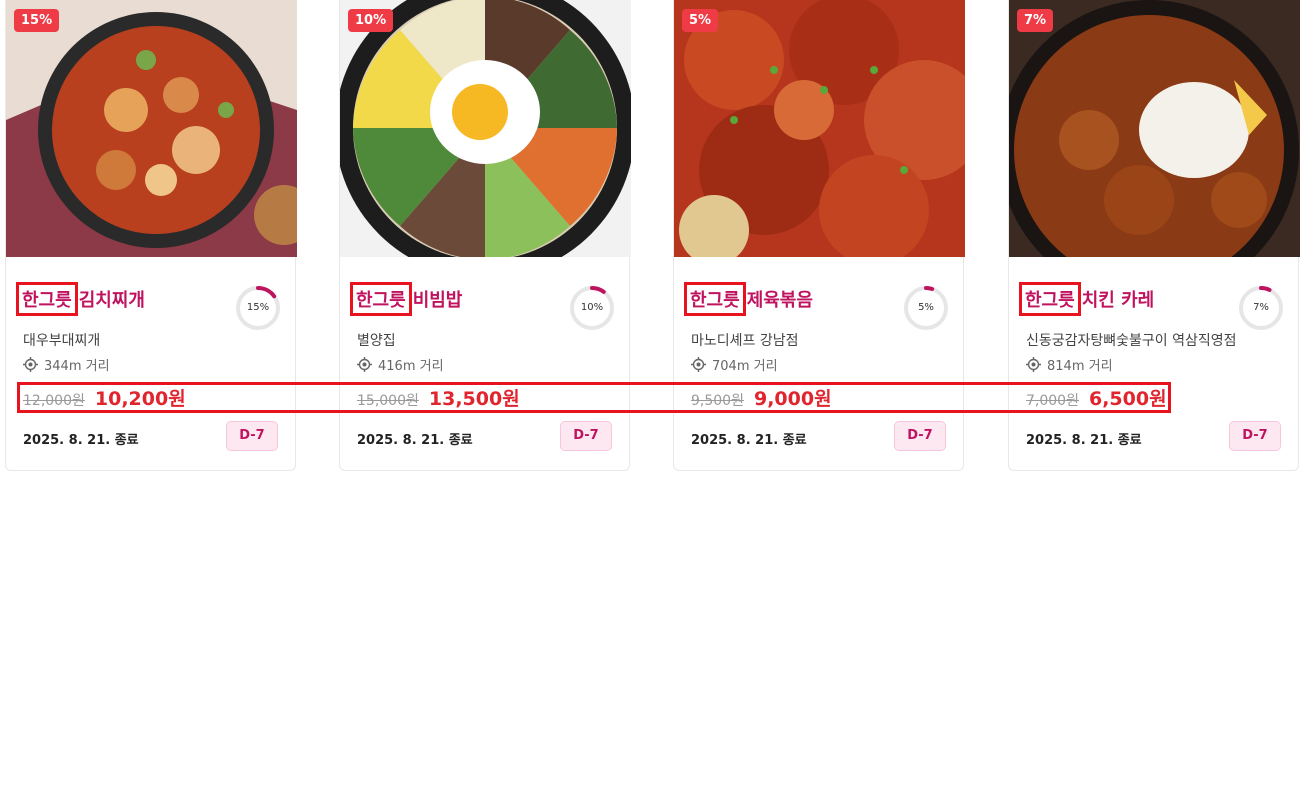 This screenshot has width=1301, height=804. What do you see at coordinates (485, 128) in the screenshot?
I see `food-image-bibimbap: 10%` at bounding box center [485, 128].